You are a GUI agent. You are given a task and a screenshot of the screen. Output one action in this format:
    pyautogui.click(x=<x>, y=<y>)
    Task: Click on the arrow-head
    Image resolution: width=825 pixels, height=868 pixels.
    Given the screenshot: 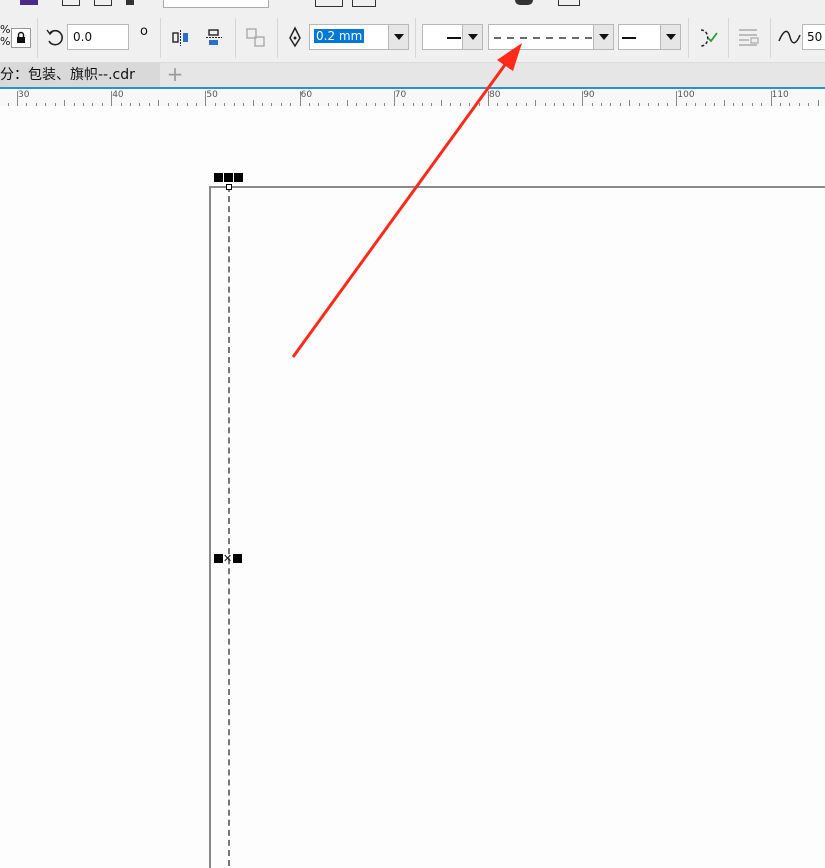 What is the action you would take?
    pyautogui.click(x=509, y=57)
    